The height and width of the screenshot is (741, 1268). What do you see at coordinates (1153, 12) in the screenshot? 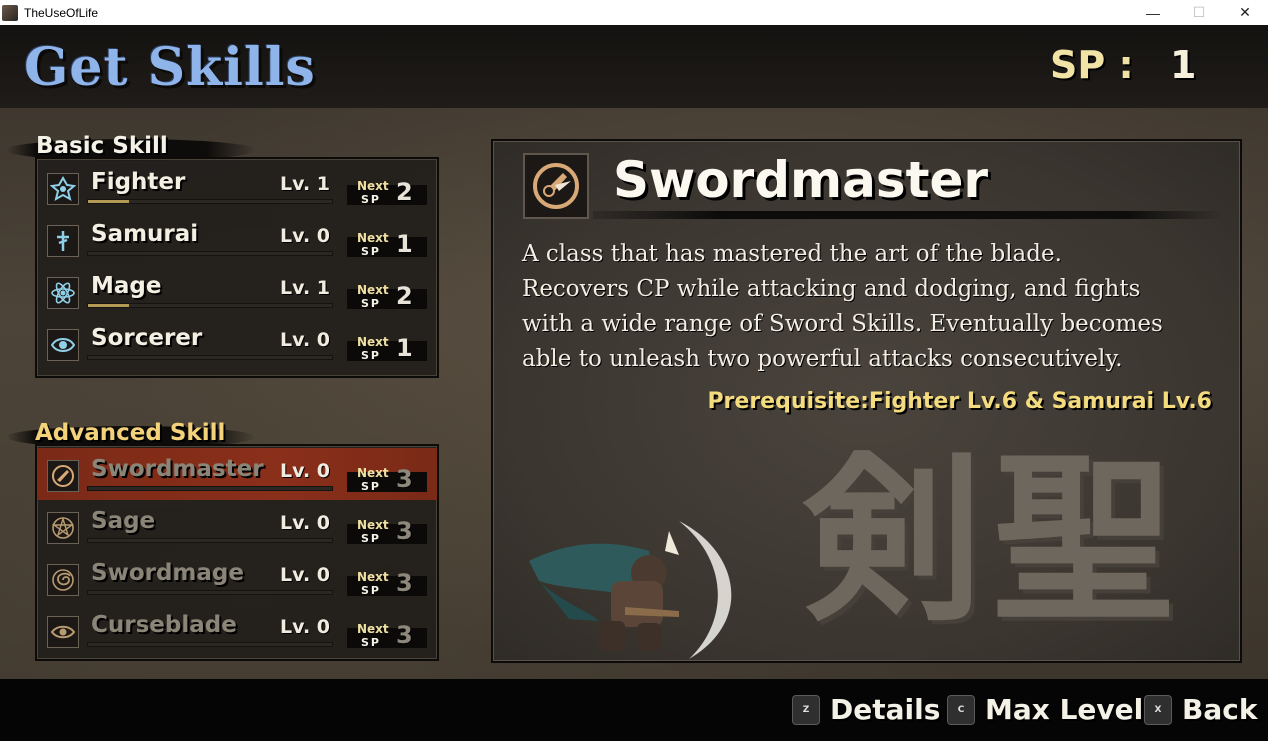
I see `minimize-button: —` at bounding box center [1153, 12].